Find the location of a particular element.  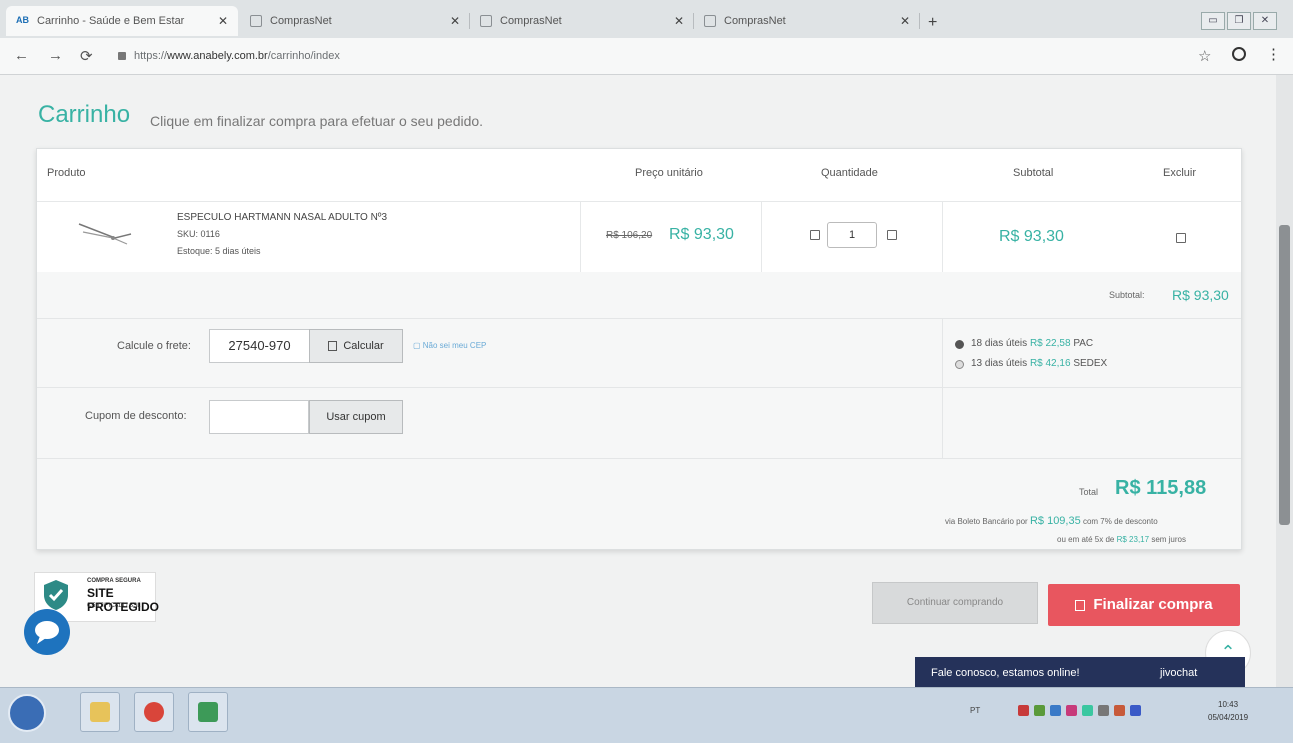

taskbar-calculator is located at coordinates (208, 712).